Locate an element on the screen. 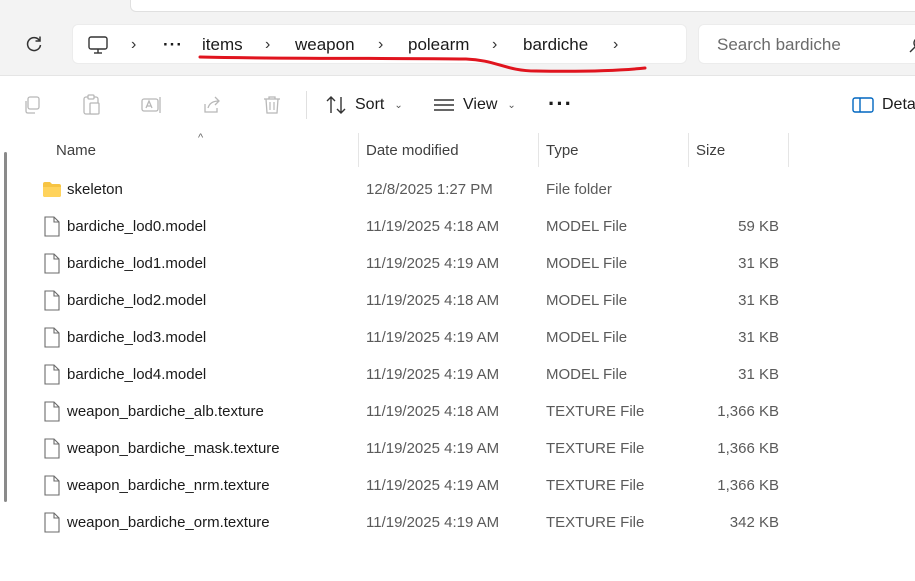 This screenshot has width=915, height=581. file-name: weapon_bardiche_orm.texture is located at coordinates (168, 522).